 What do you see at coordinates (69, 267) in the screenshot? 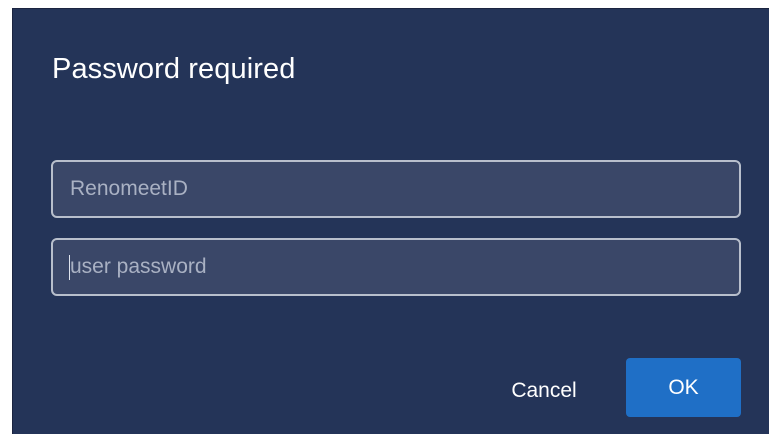
I see `text-caret` at bounding box center [69, 267].